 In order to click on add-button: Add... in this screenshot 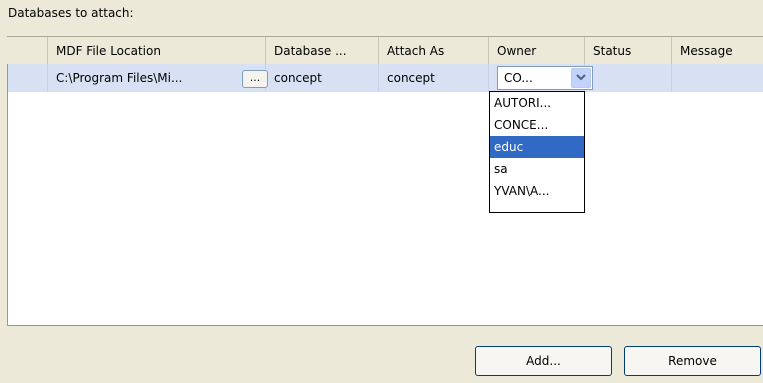, I will do `click(543, 361)`.